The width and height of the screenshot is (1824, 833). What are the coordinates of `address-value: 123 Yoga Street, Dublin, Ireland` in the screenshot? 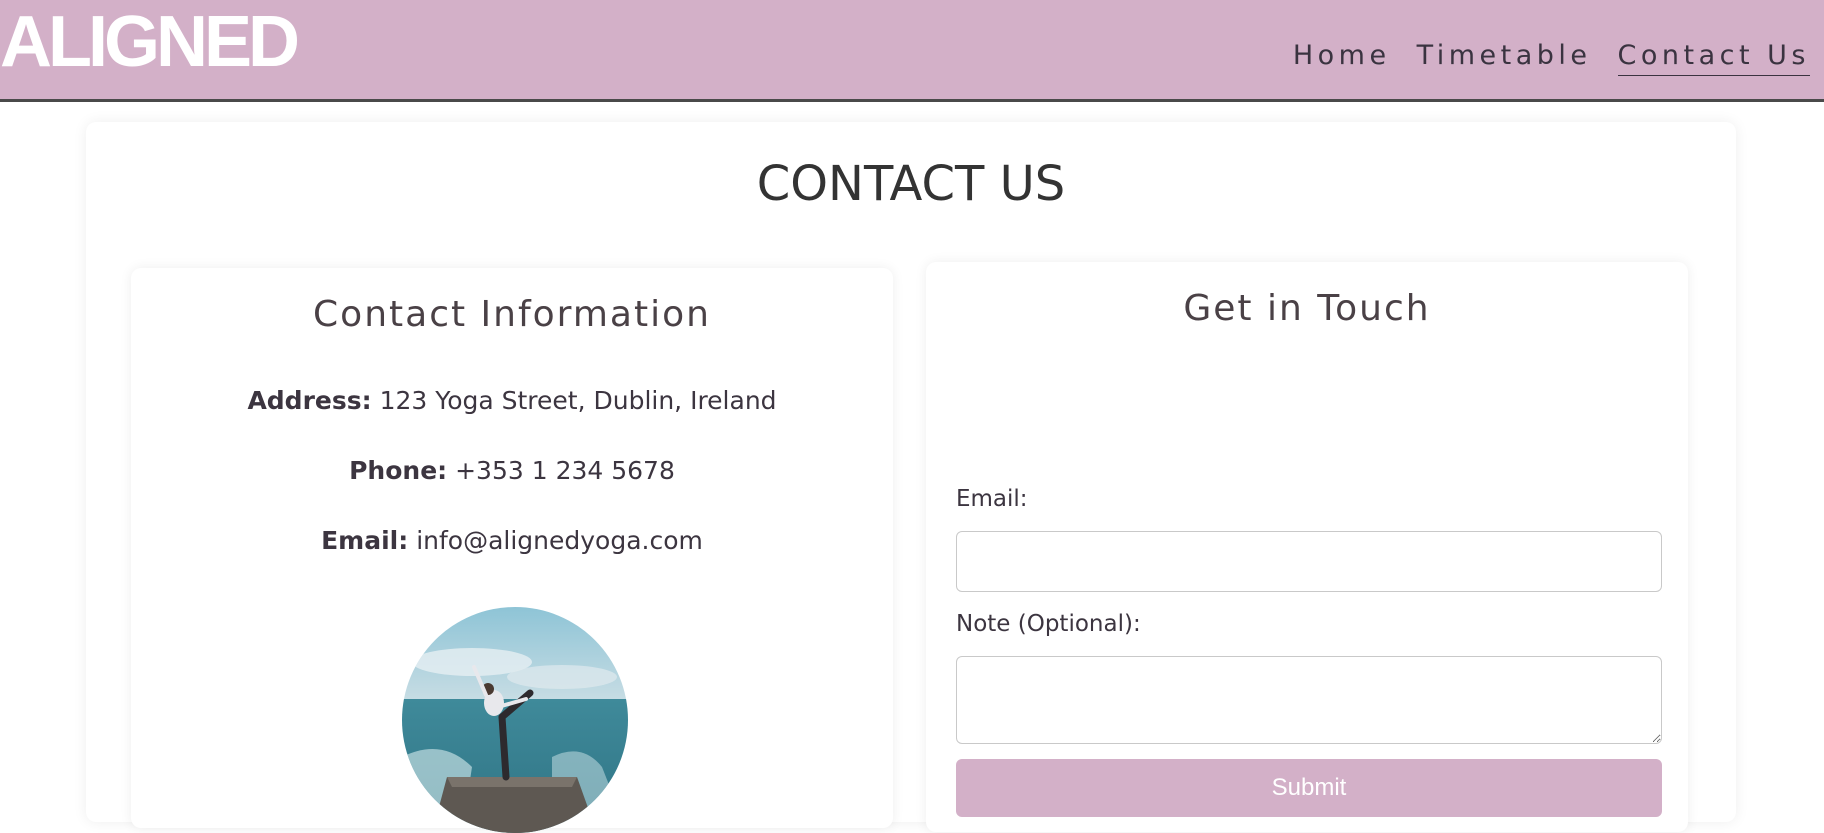 It's located at (578, 400).